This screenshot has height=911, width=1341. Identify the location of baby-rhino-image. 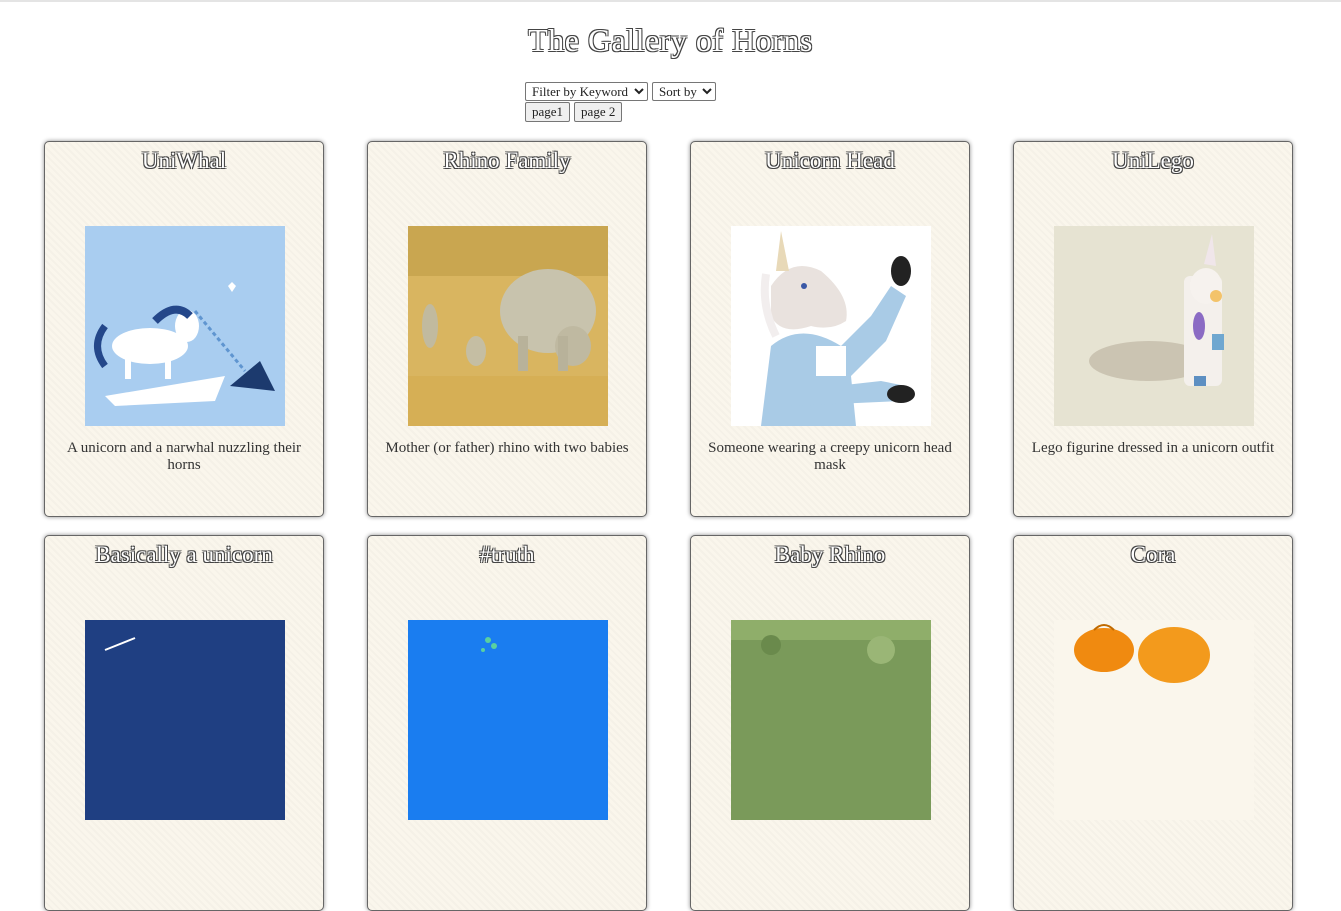
(831, 720).